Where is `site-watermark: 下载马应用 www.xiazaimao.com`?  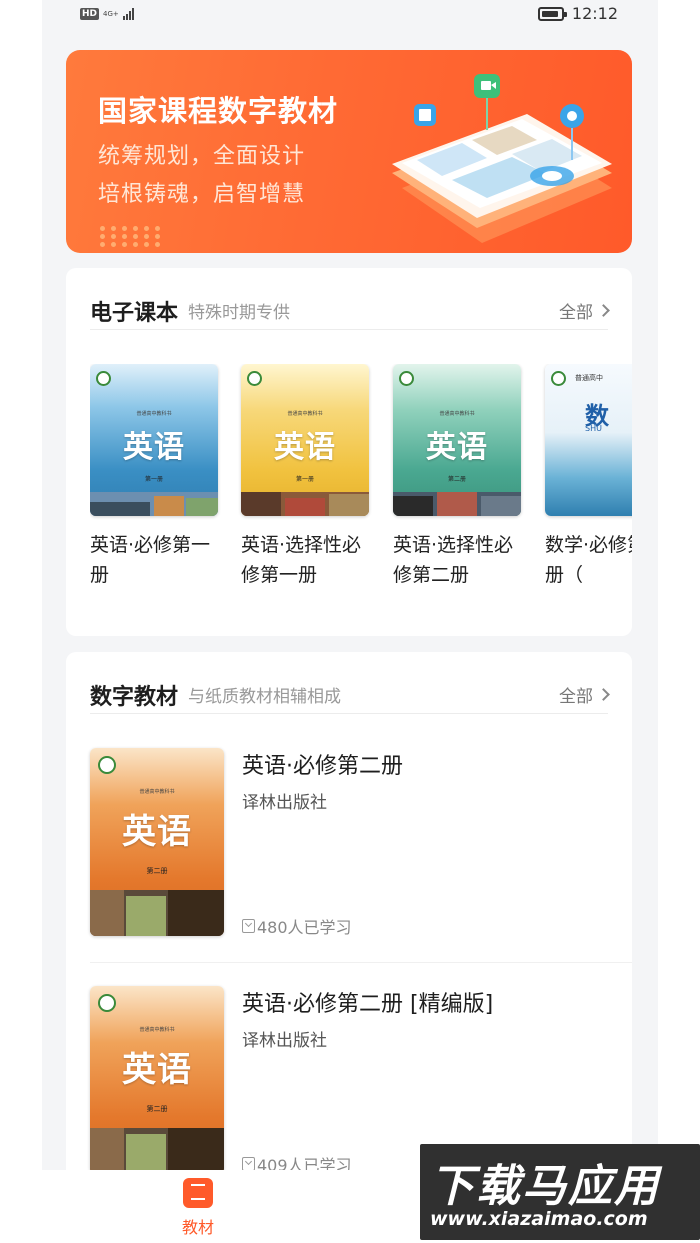 site-watermark: 下载马应用 www.xiazaimao.com is located at coordinates (560, 1192).